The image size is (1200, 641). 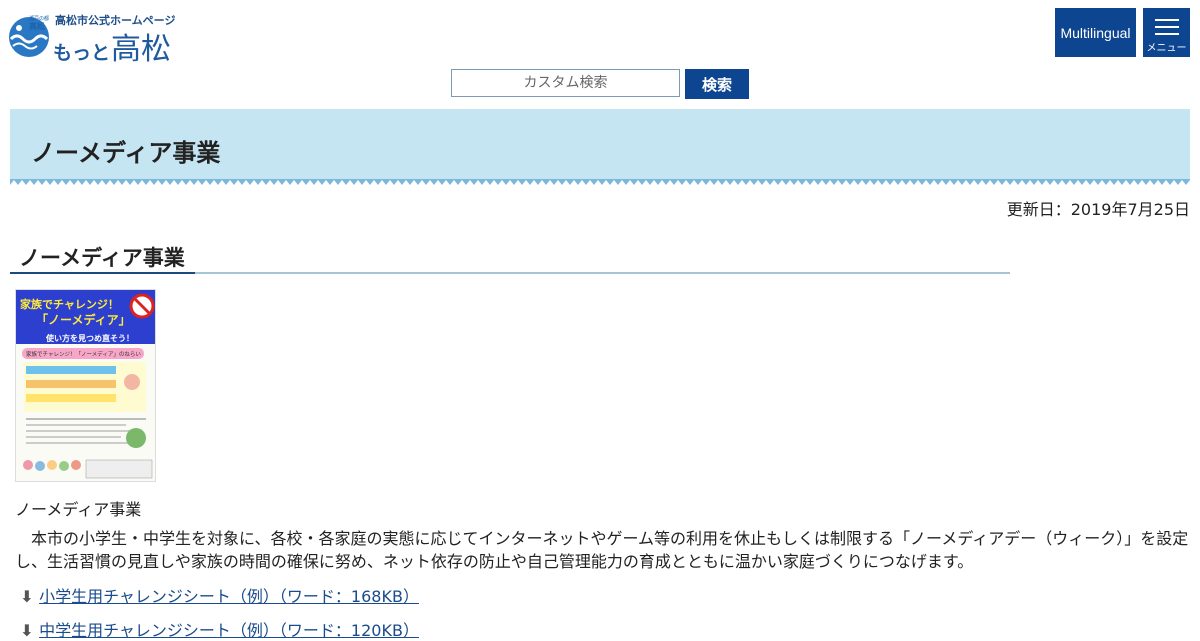 I want to click on image-caption: ノーメディア事業, so click(x=78, y=509).